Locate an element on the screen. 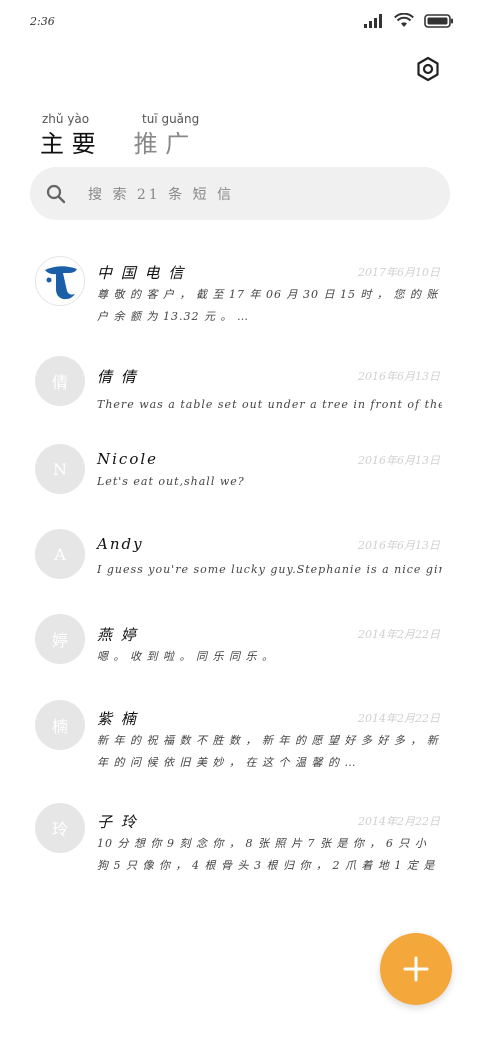 The height and width of the screenshot is (1040, 480). status-icons is located at coordinates (409, 20).